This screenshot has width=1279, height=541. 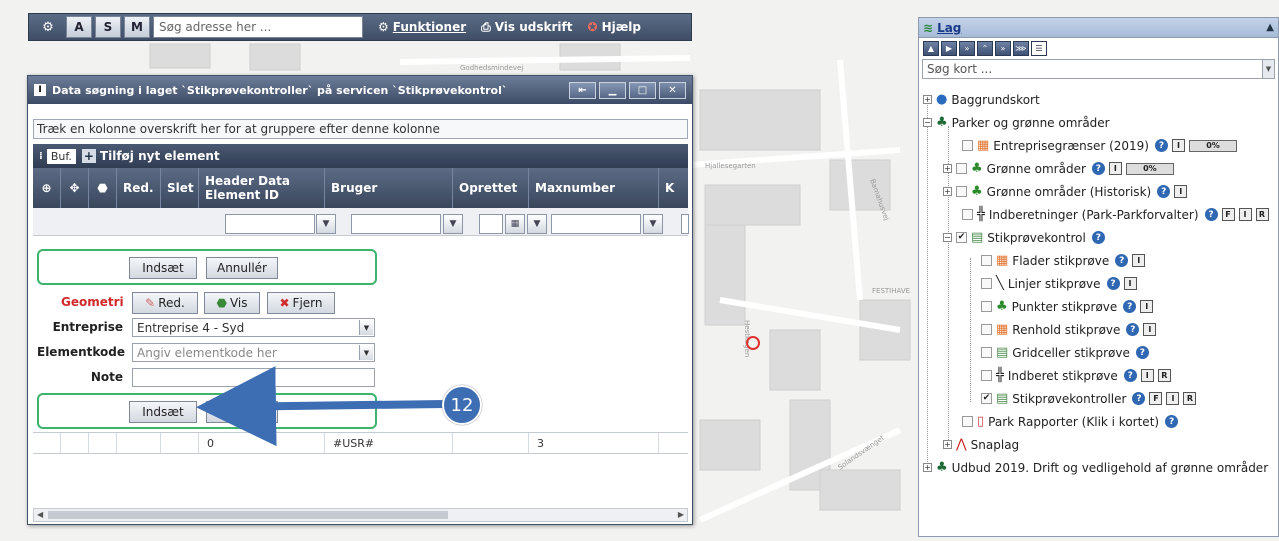 I want to click on line-layer-icon: ╲, so click(x=1000, y=283).